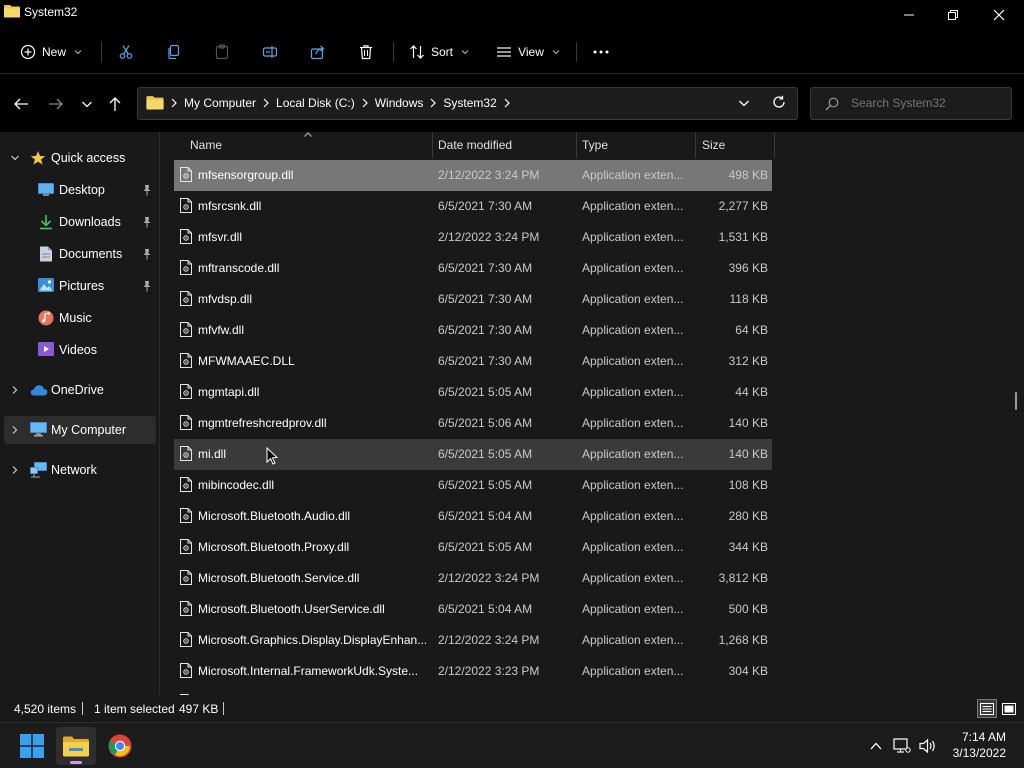 The width and height of the screenshot is (1024, 768). What do you see at coordinates (489, 671) in the screenshot?
I see `file-date-modified: 2/12/2022 3:23 PM` at bounding box center [489, 671].